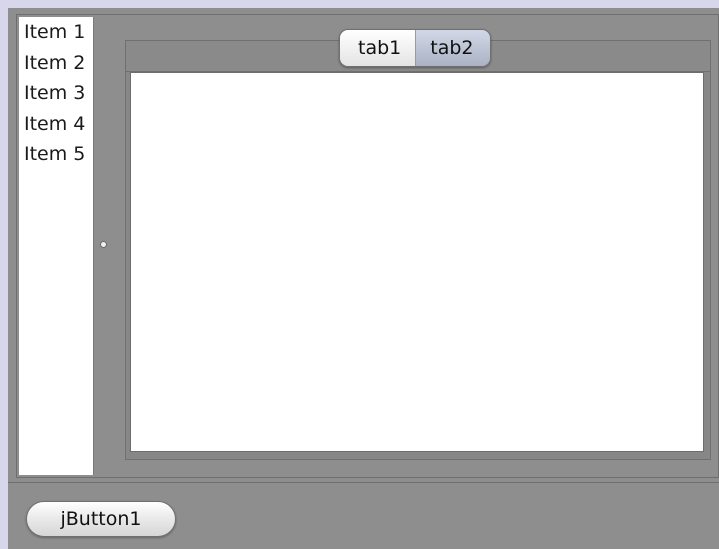 The width and height of the screenshot is (719, 549). I want to click on list-item: Item 3, so click(56, 93).